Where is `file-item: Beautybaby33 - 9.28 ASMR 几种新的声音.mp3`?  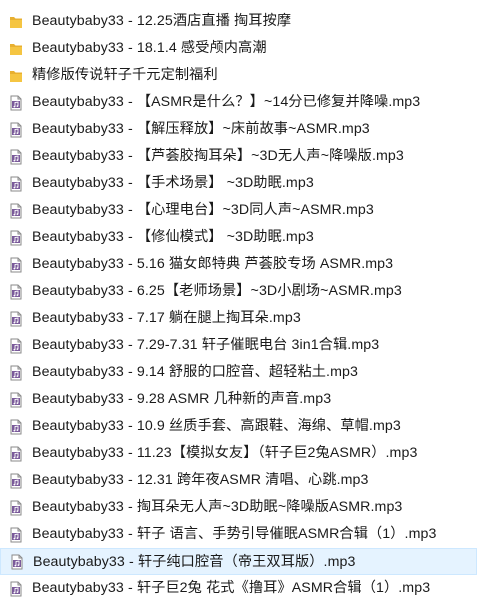
file-item: Beautybaby33 - 9.28 ASMR 几种新的声音.mp3 is located at coordinates (238, 399).